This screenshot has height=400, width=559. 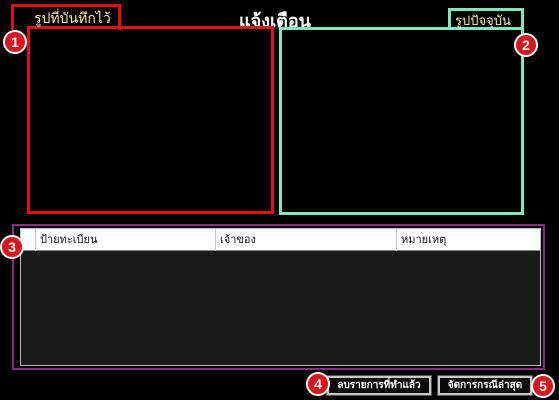 I want to click on recorded-panel-label: รูปที่บันทึกไว้, so click(x=72, y=19).